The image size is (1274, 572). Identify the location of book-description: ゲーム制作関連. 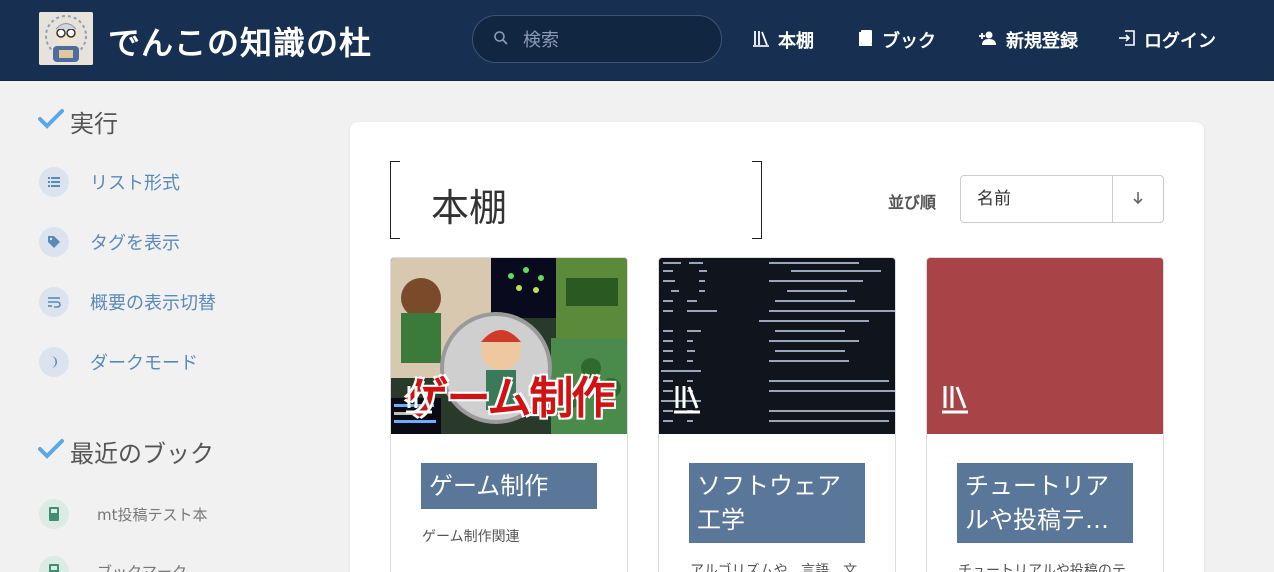
(471, 537).